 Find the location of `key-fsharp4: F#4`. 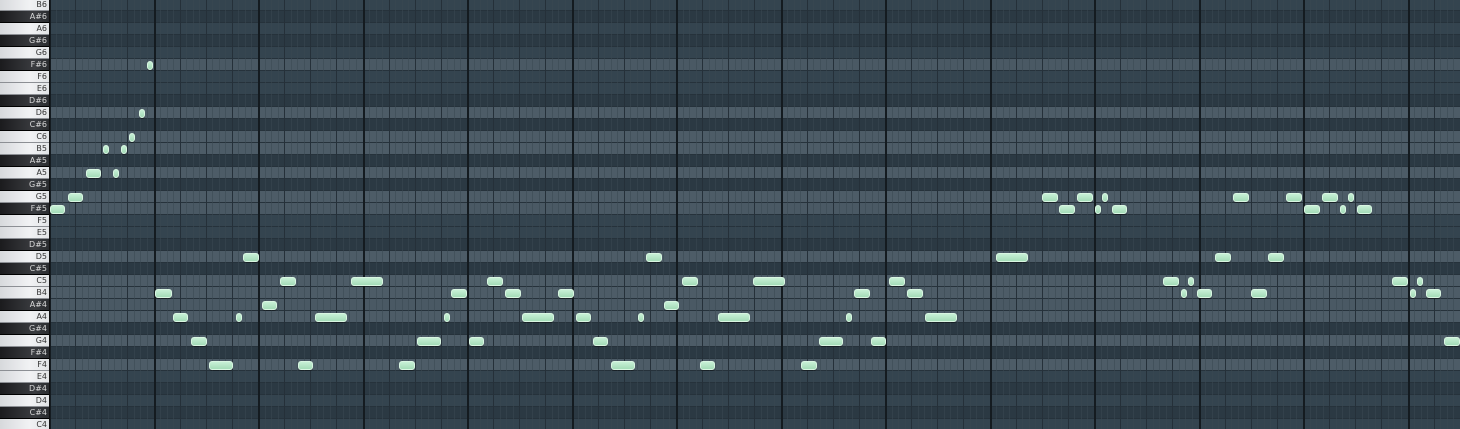

key-fsharp4: F#4 is located at coordinates (24, 353).